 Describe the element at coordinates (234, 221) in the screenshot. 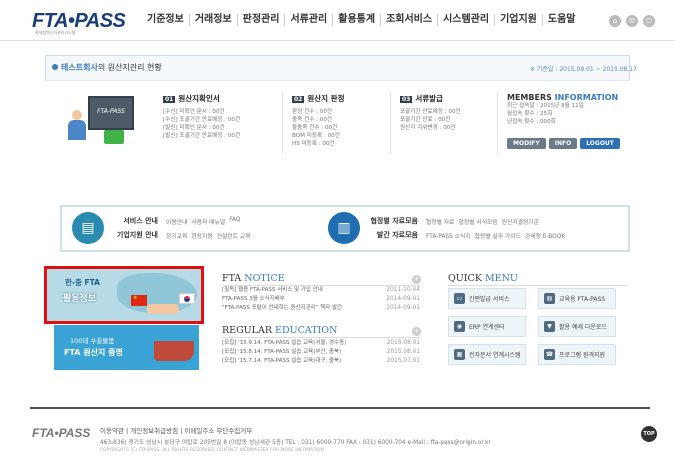

I see `service-link-faq: FAQ` at that location.